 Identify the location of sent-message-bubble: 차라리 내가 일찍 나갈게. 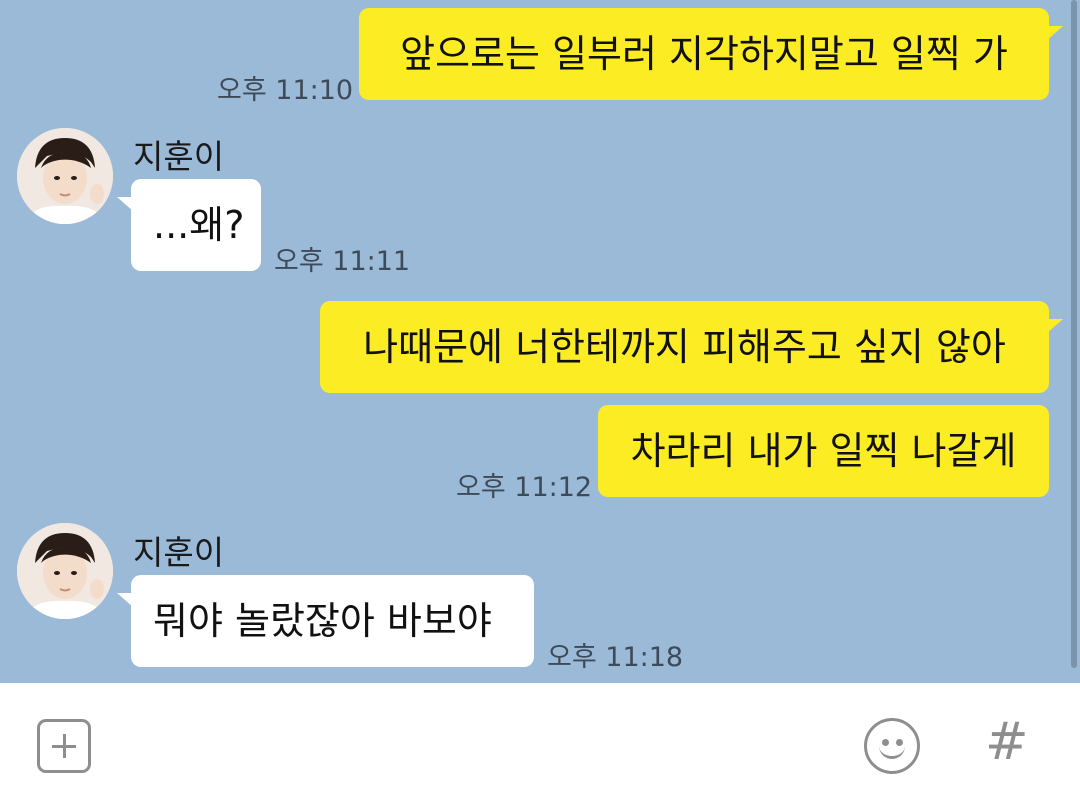
(823, 451).